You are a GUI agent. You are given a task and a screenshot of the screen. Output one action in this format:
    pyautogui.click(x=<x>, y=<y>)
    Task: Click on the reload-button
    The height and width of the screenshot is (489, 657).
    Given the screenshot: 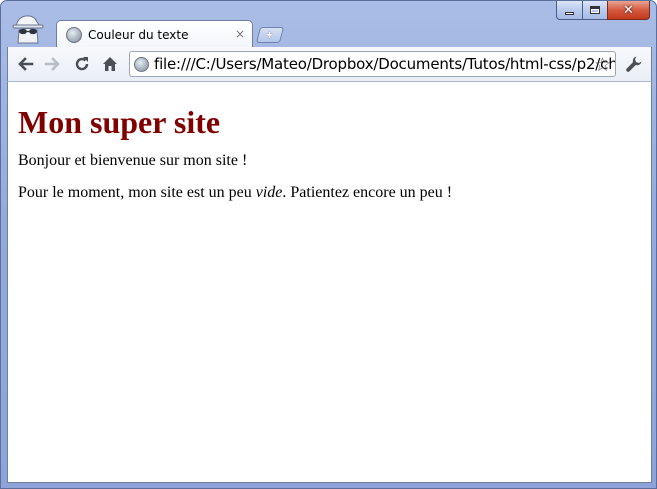 What is the action you would take?
    pyautogui.click(x=82, y=64)
    